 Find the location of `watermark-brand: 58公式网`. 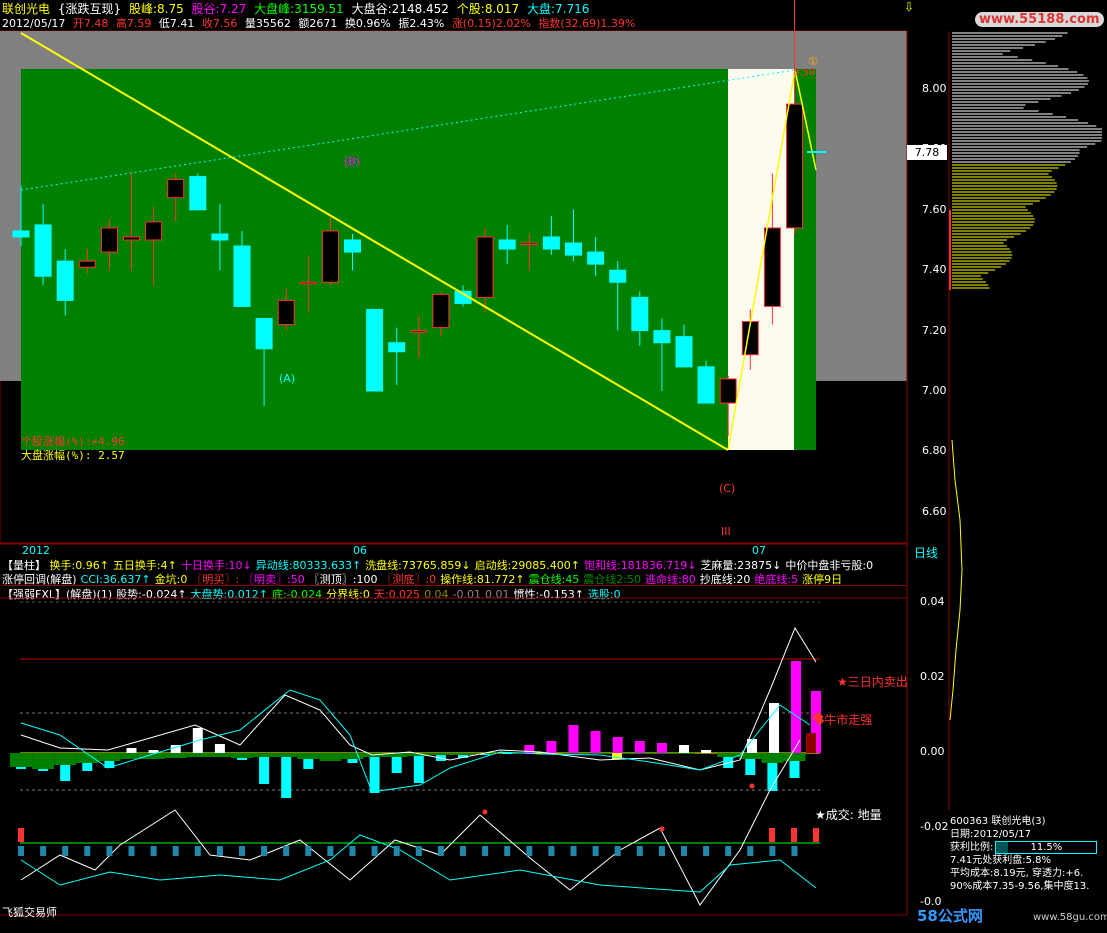

watermark-brand: 58公式网 is located at coordinates (950, 915).